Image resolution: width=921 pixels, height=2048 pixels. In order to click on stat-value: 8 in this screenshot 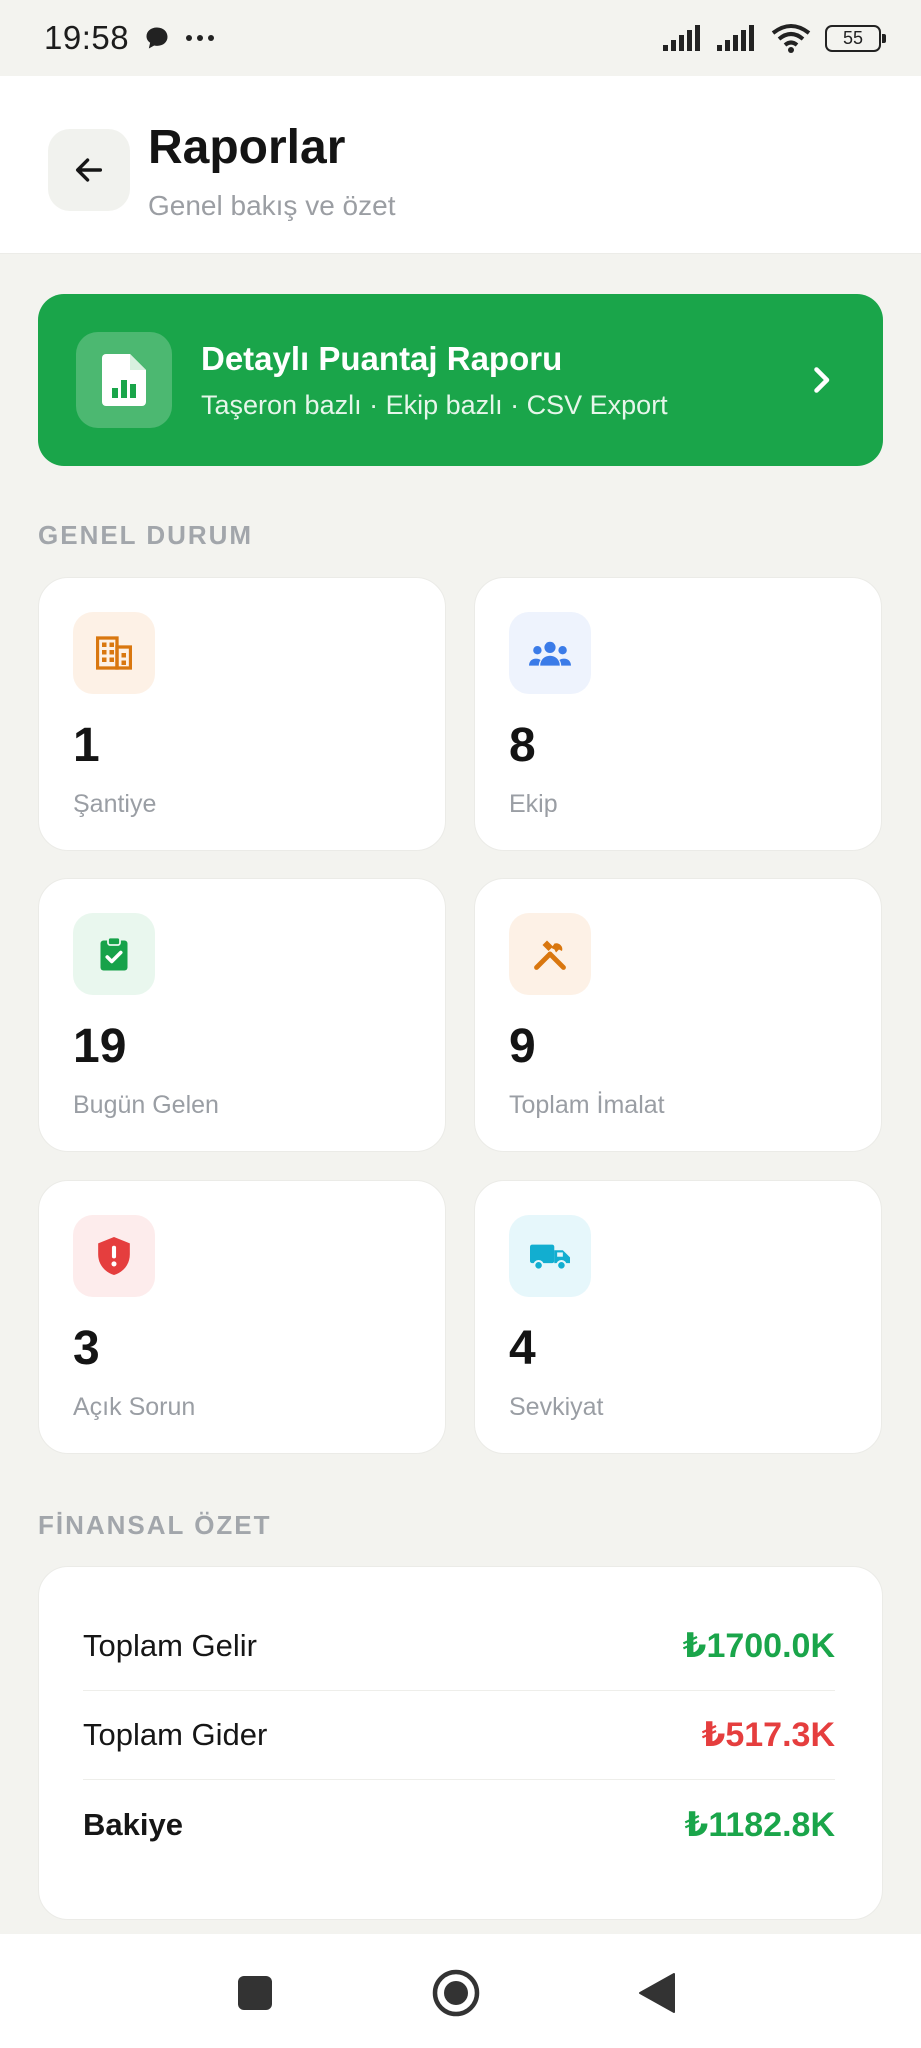, I will do `click(522, 745)`.